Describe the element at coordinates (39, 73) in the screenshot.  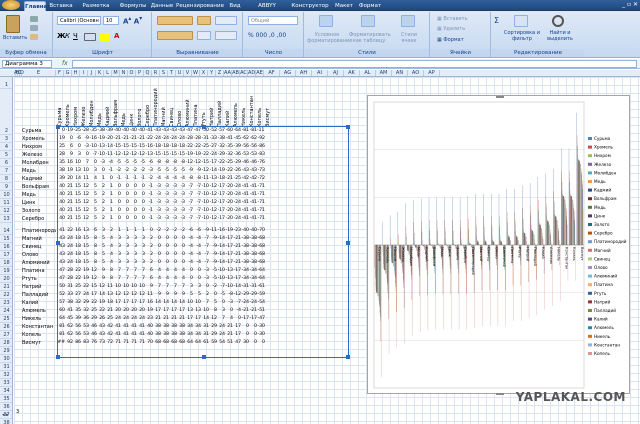
I see `column-header-E: E` at that location.